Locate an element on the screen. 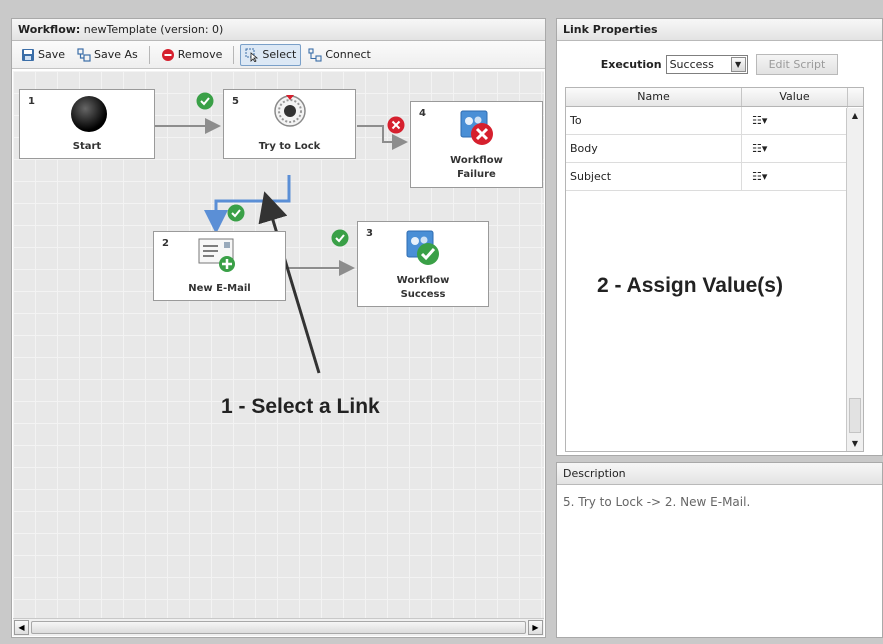 The width and height of the screenshot is (883, 644). connect-label: Connect is located at coordinates (348, 54).